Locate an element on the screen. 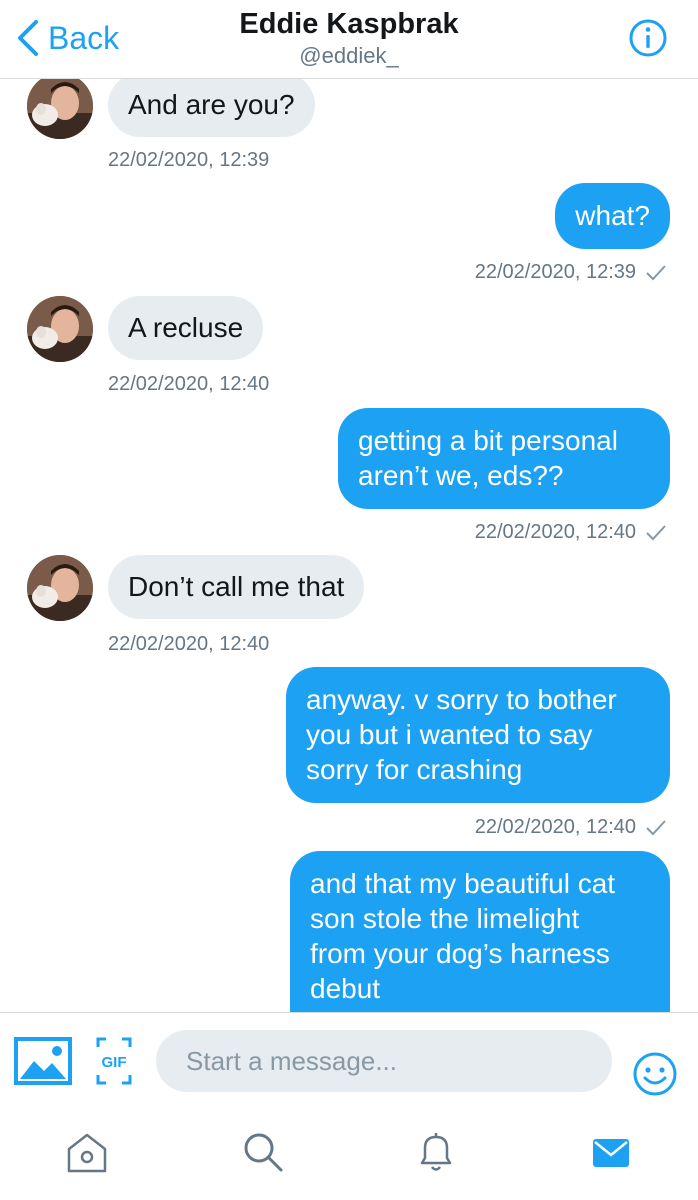 Image resolution: width=698 pixels, height=1200 pixels. conversation-header: Back Eddie Kaspbrak @eddiek_ is located at coordinates (349, 39).